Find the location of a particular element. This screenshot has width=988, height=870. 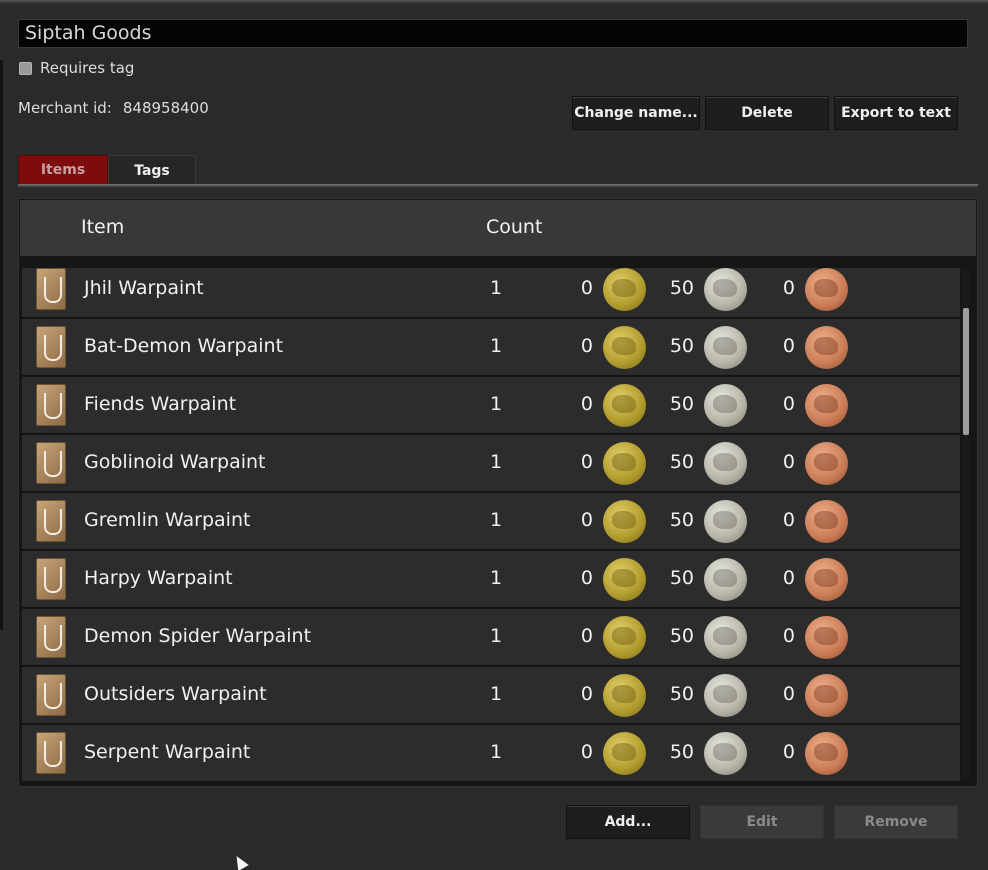

tab-divider is located at coordinates (498, 185).